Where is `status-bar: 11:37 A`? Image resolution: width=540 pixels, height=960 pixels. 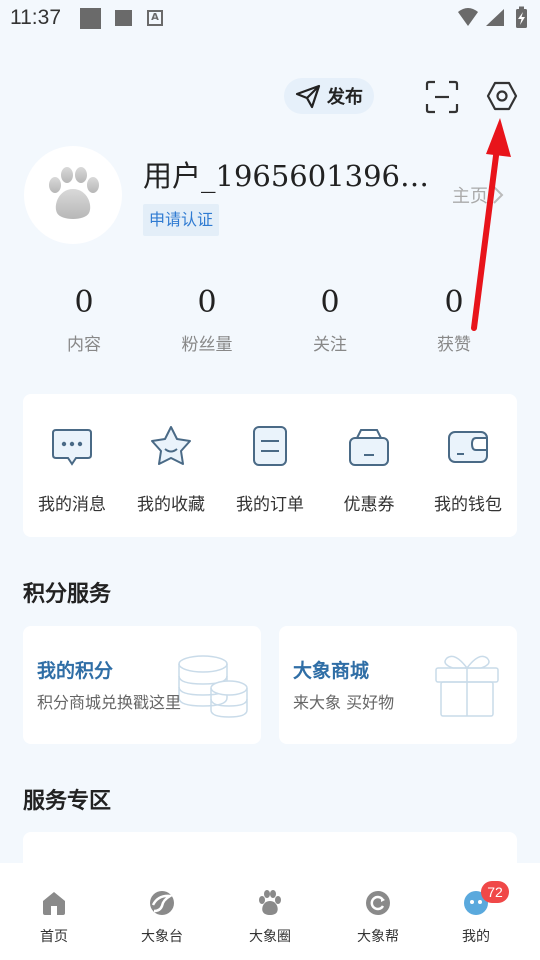 status-bar: 11:37 A is located at coordinates (270, 18).